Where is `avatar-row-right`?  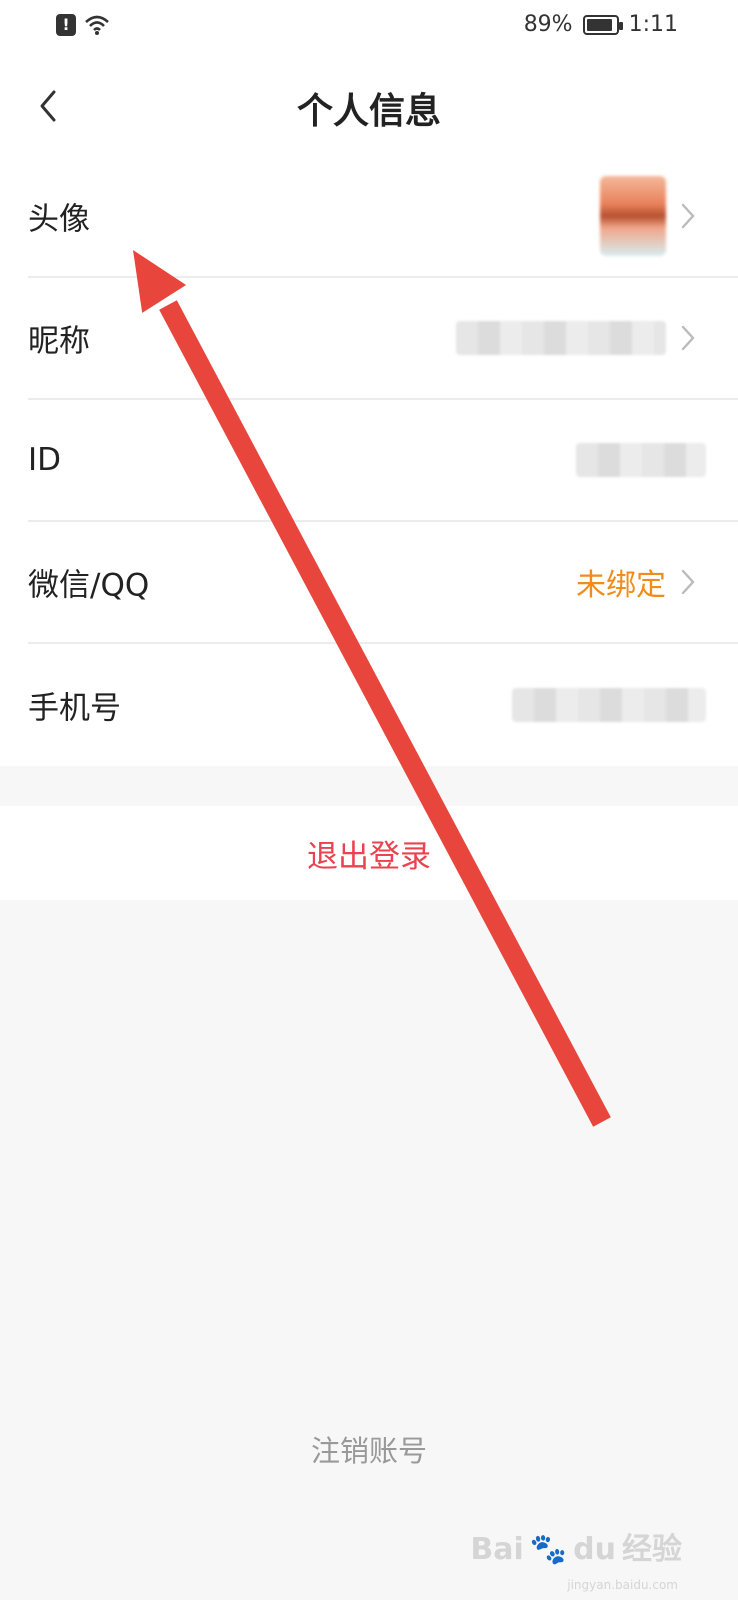
avatar-row-right is located at coordinates (648, 216).